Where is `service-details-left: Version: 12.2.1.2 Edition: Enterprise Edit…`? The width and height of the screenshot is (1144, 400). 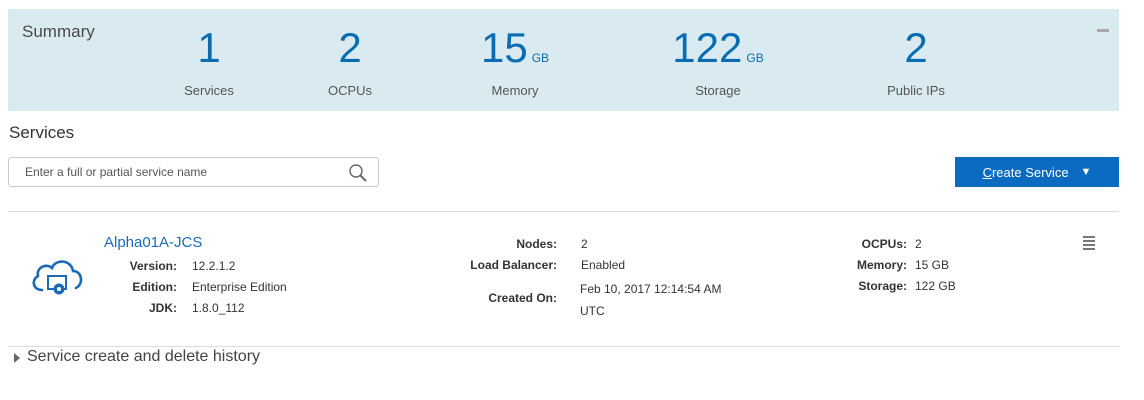 service-details-left: Version: 12.2.1.2 Edition: Enterprise Edit… is located at coordinates (200, 287).